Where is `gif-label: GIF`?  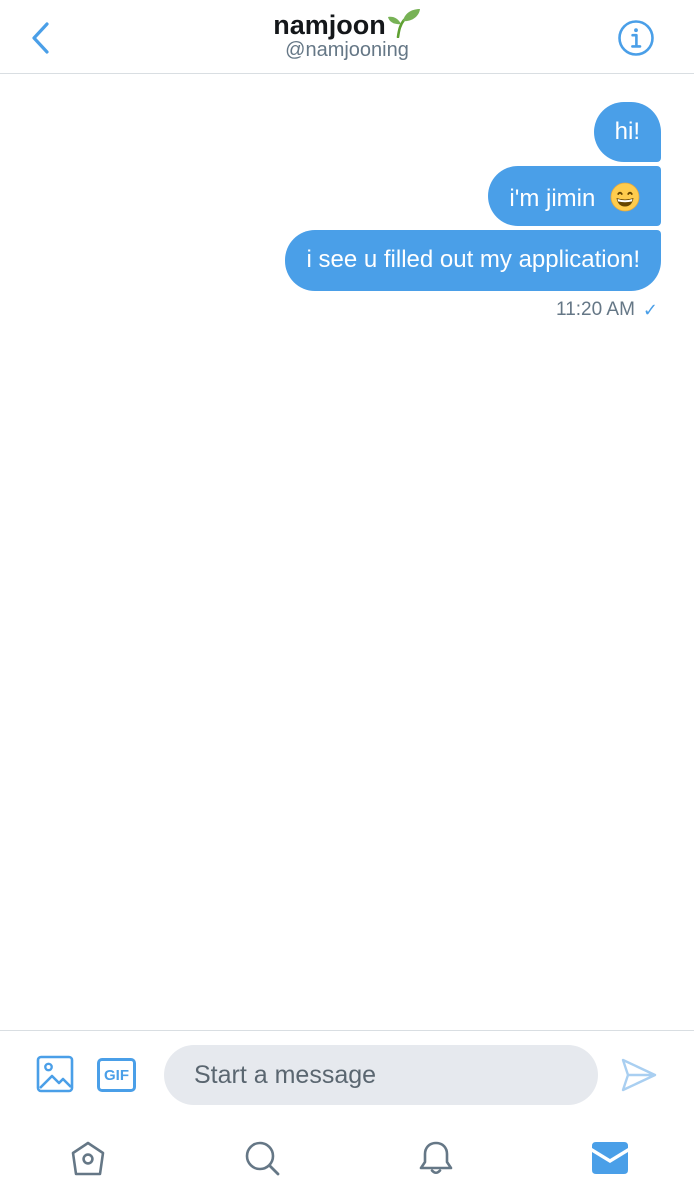 gif-label: GIF is located at coordinates (116, 1075).